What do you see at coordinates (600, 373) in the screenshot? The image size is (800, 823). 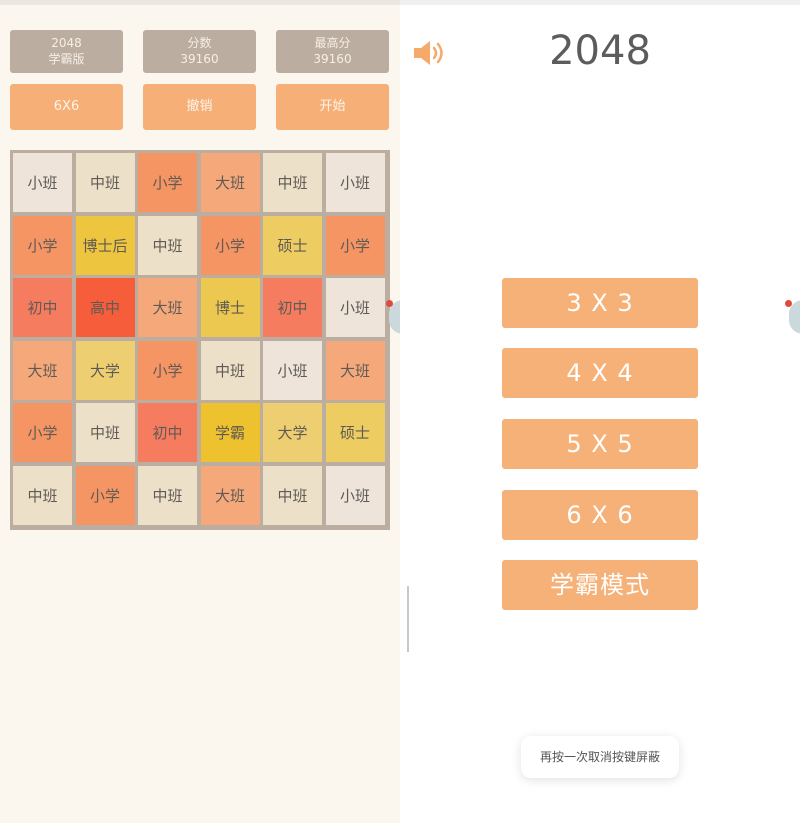 I see `mode-4x4-button: 4 X 4` at bounding box center [600, 373].